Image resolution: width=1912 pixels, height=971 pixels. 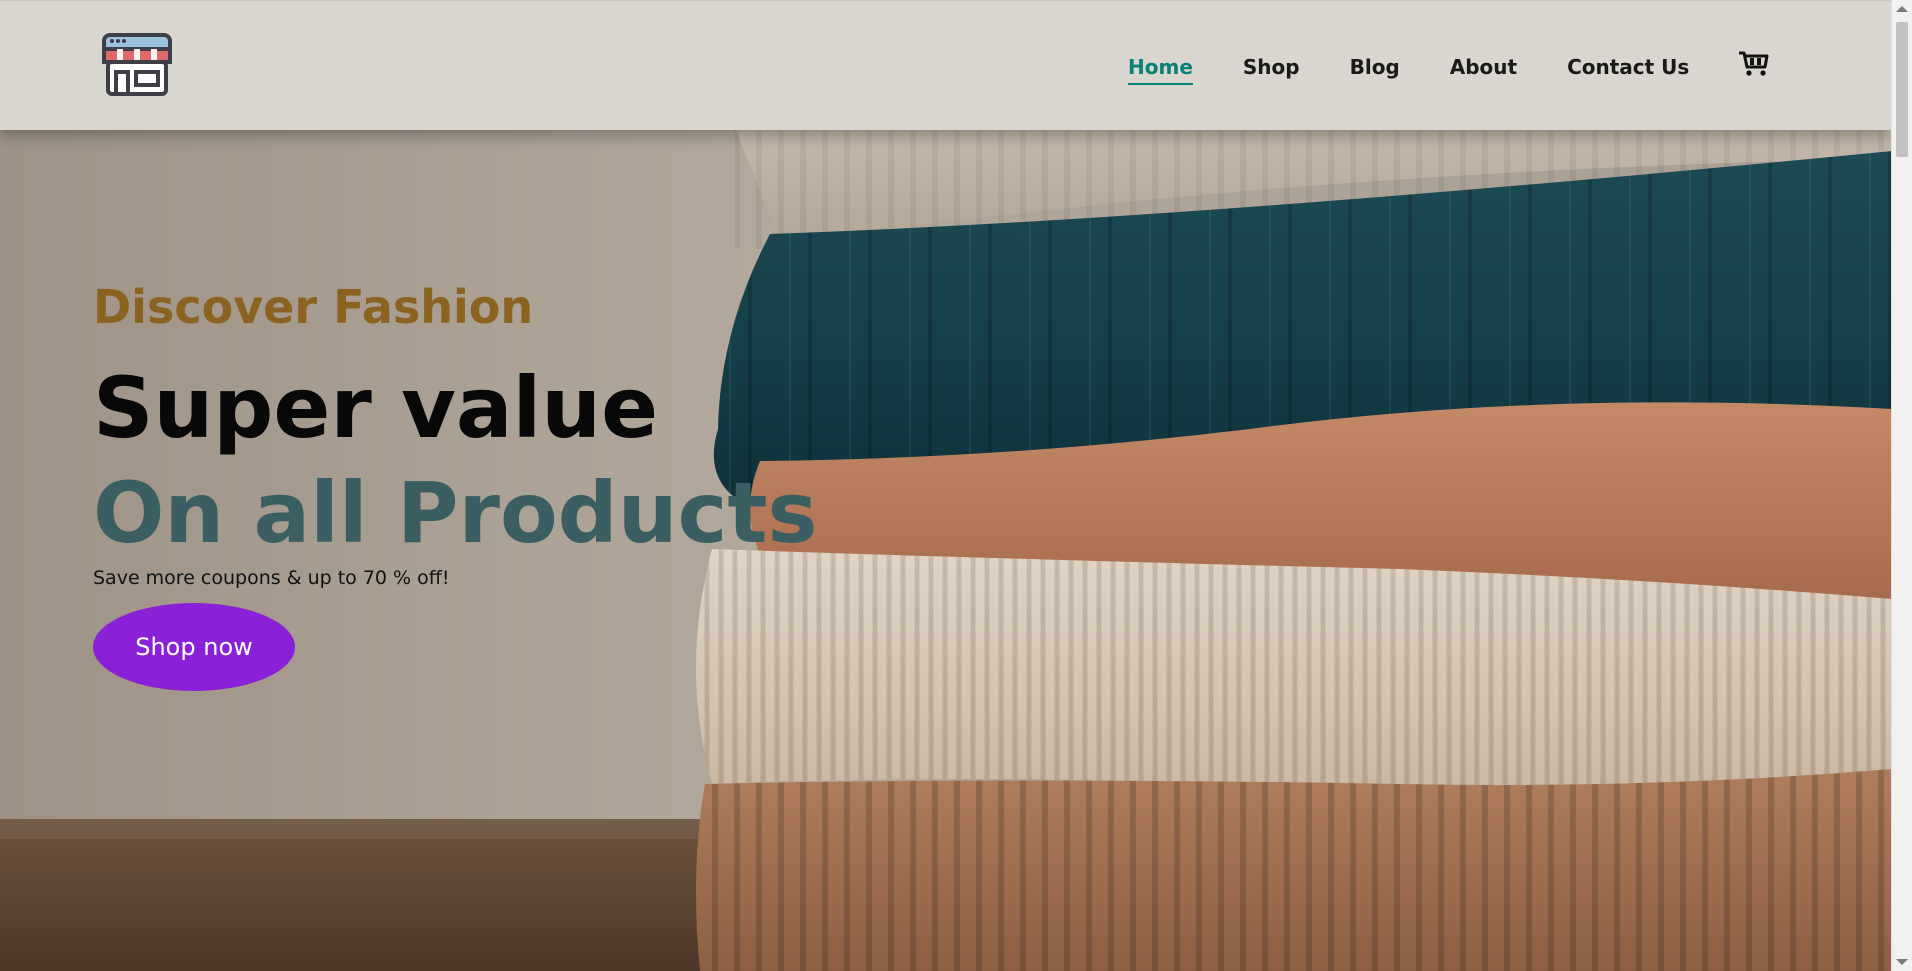 What do you see at coordinates (313, 307) in the screenshot?
I see `hero-eyebrow: Discover Fashion` at bounding box center [313, 307].